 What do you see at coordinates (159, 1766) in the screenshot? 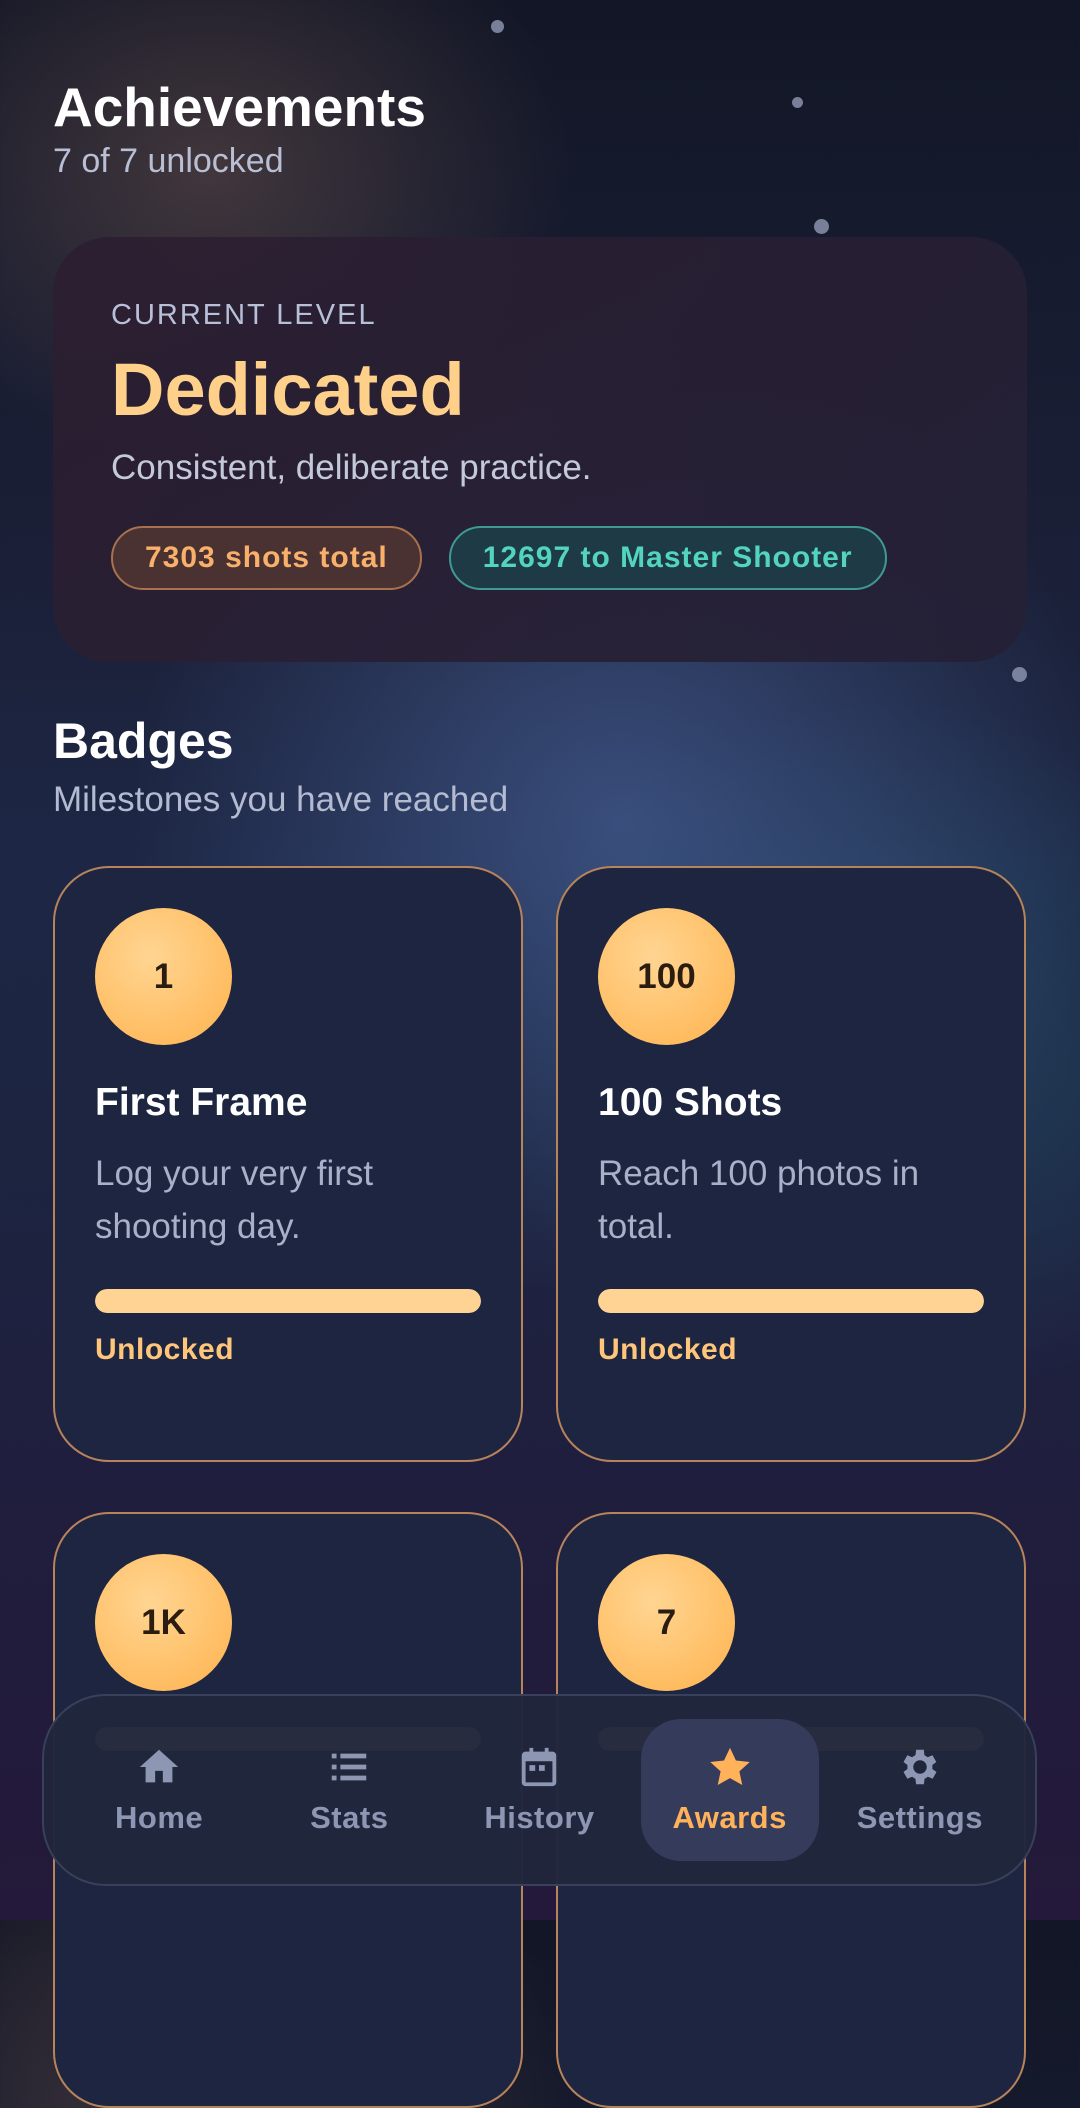
I see `home-icon` at bounding box center [159, 1766].